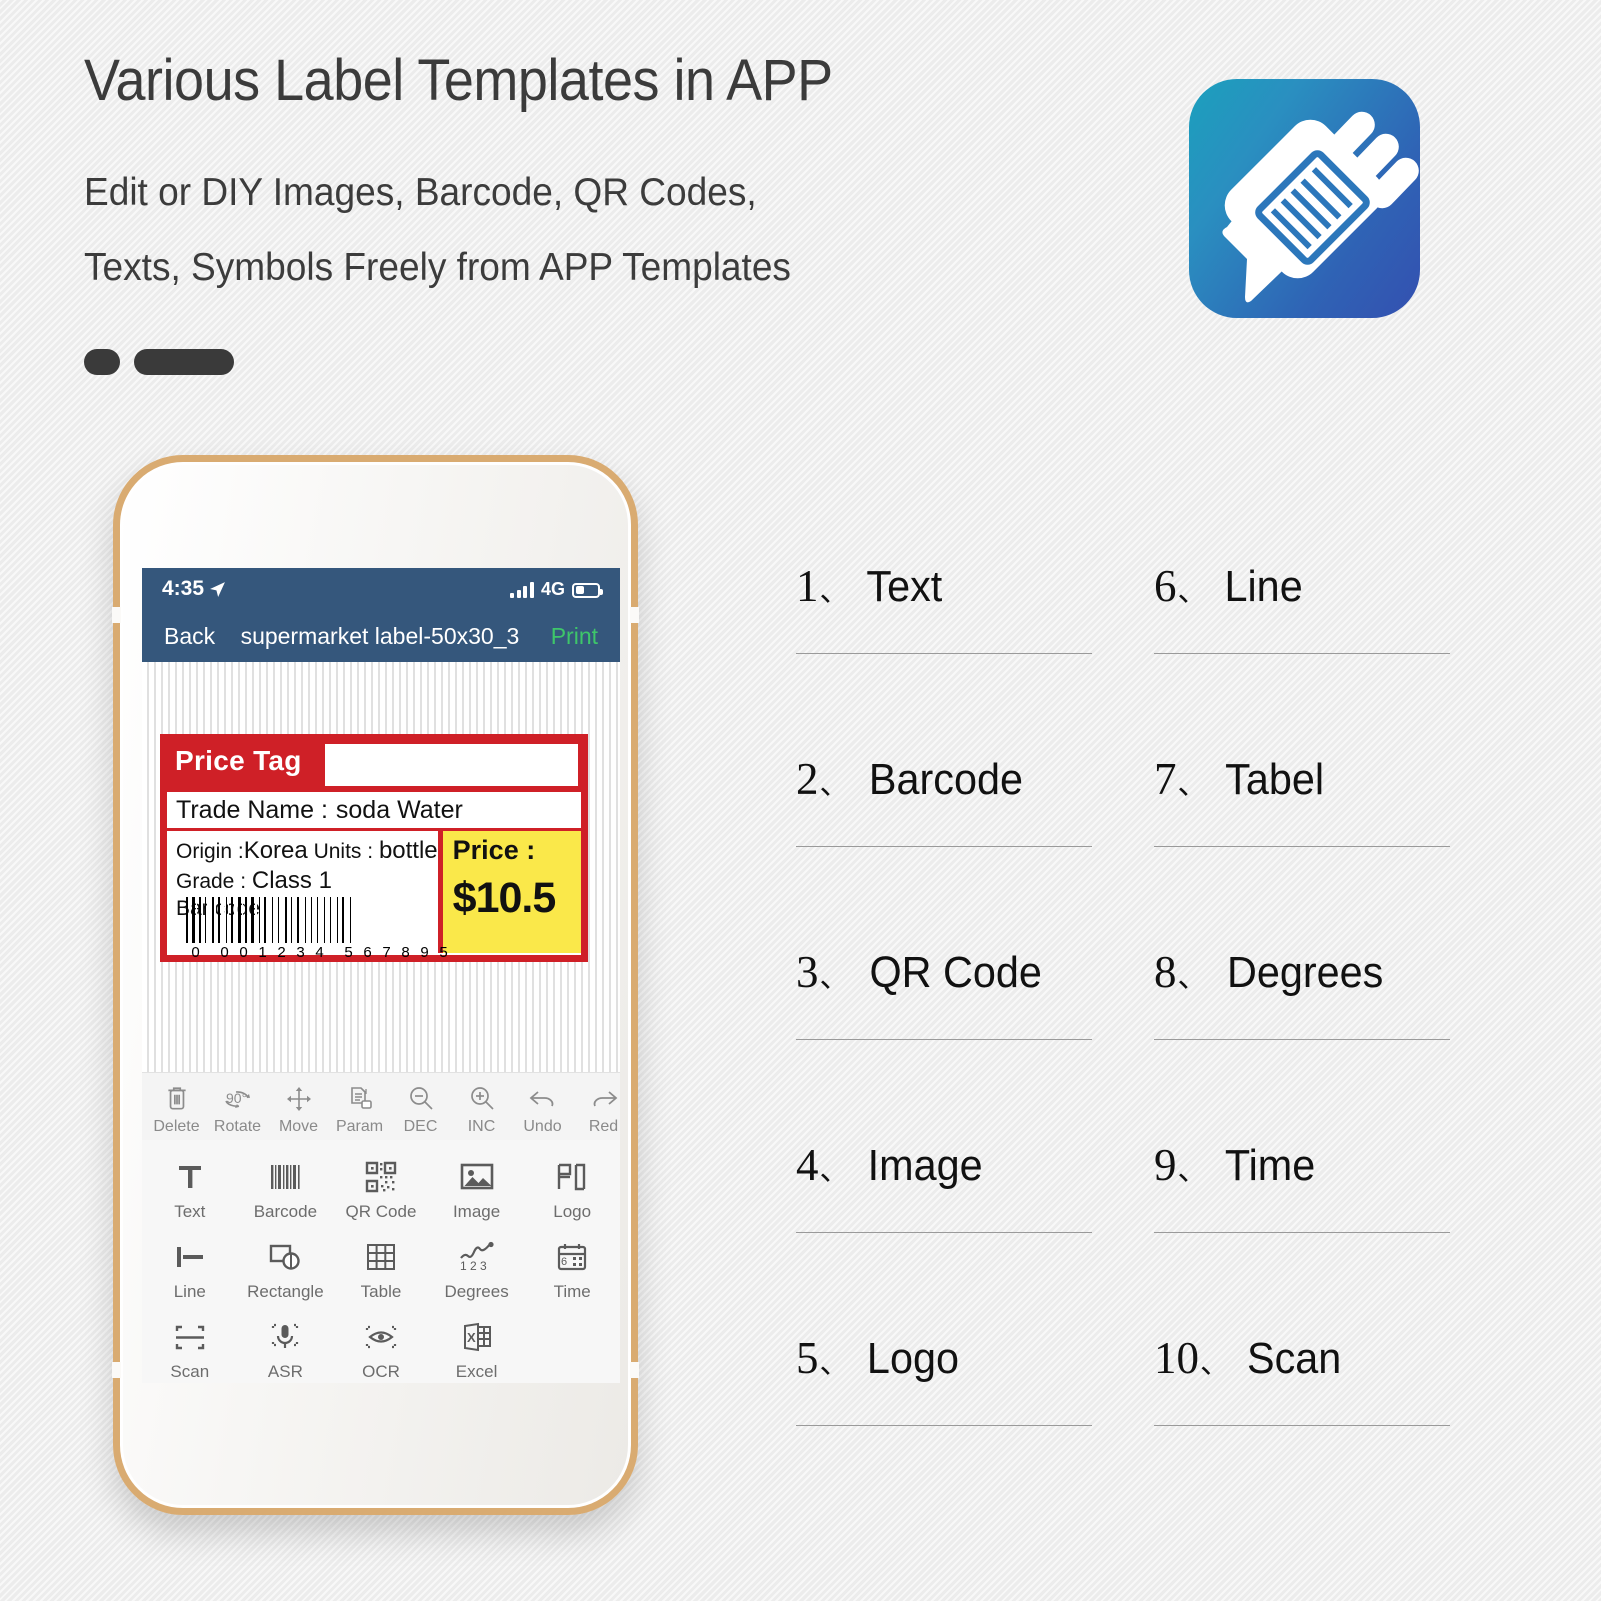 The width and height of the screenshot is (1601, 1601). I want to click on tool-rectangle: Rectangle, so click(286, 1270).